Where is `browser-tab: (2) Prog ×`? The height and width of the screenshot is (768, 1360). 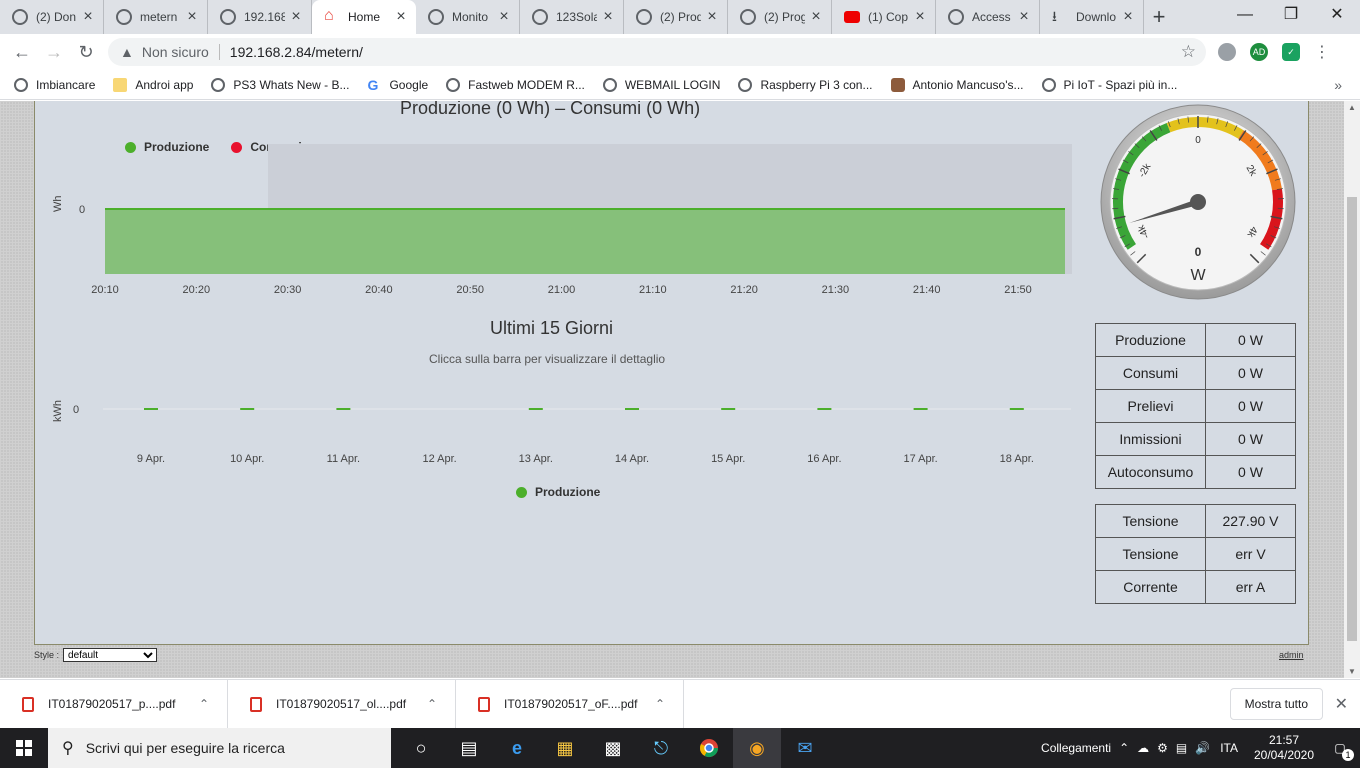
browser-tab: (2) Prog × is located at coordinates (780, 17).